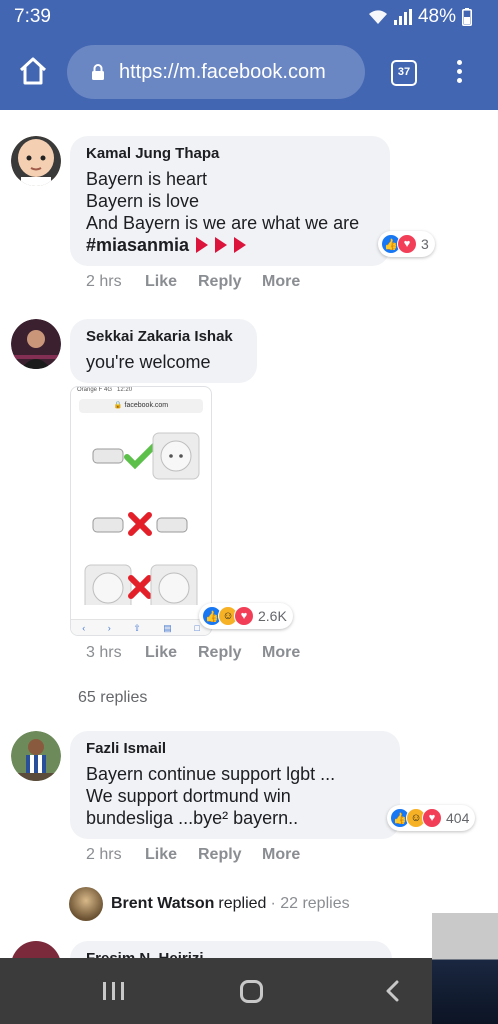  I want to click on floating-video-thumbnail, so click(465, 968).